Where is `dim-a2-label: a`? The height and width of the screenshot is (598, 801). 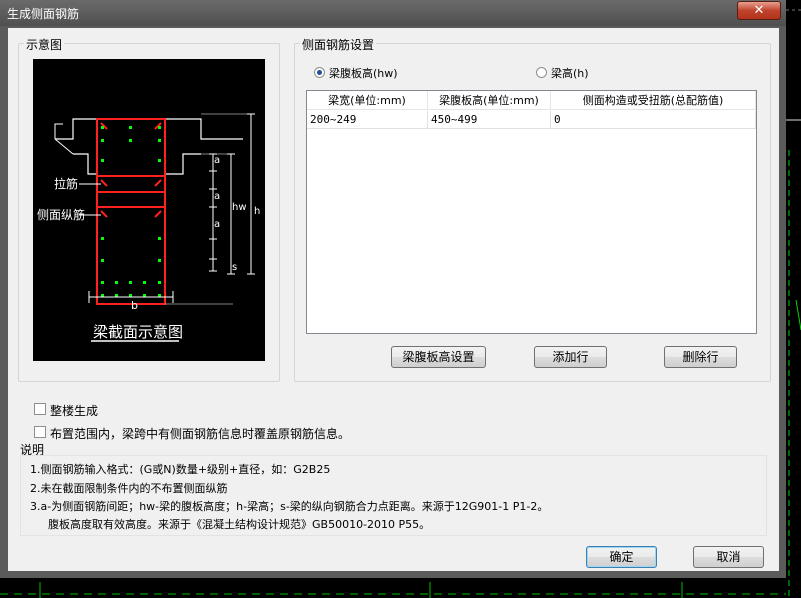 dim-a2-label: a is located at coordinates (217, 196).